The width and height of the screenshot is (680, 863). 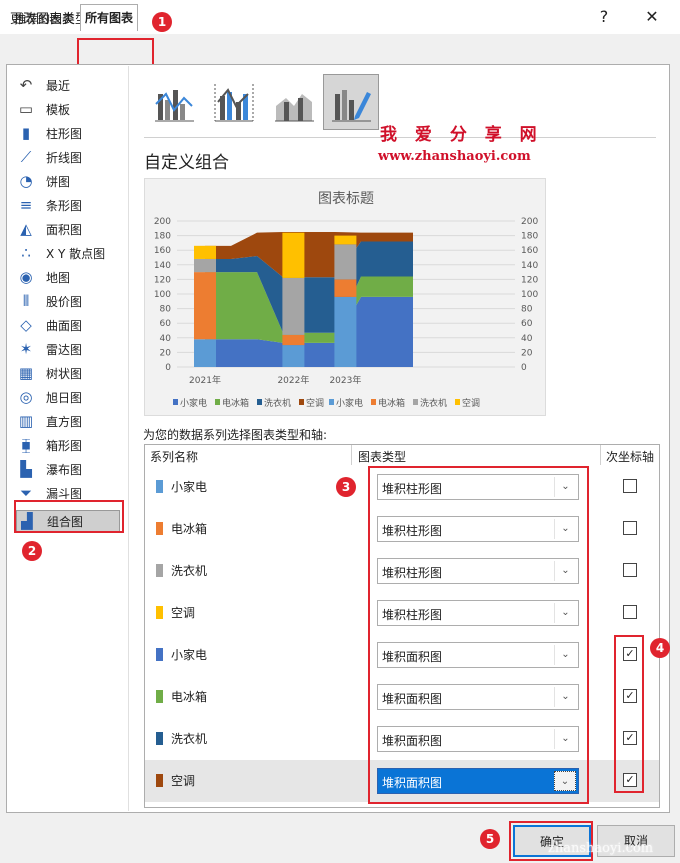 I want to click on y2-tick-label: 200, so click(x=529, y=222).